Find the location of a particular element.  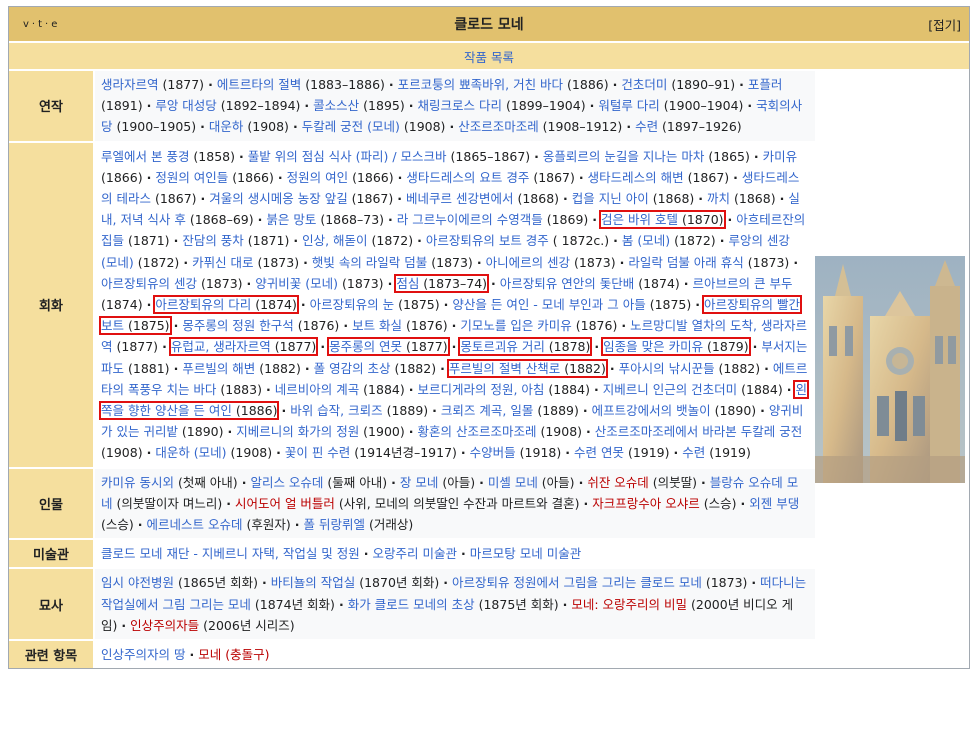

work-link: 산조르조마조레에서 바라본 두칼레 궁전 is located at coordinates (698, 431).